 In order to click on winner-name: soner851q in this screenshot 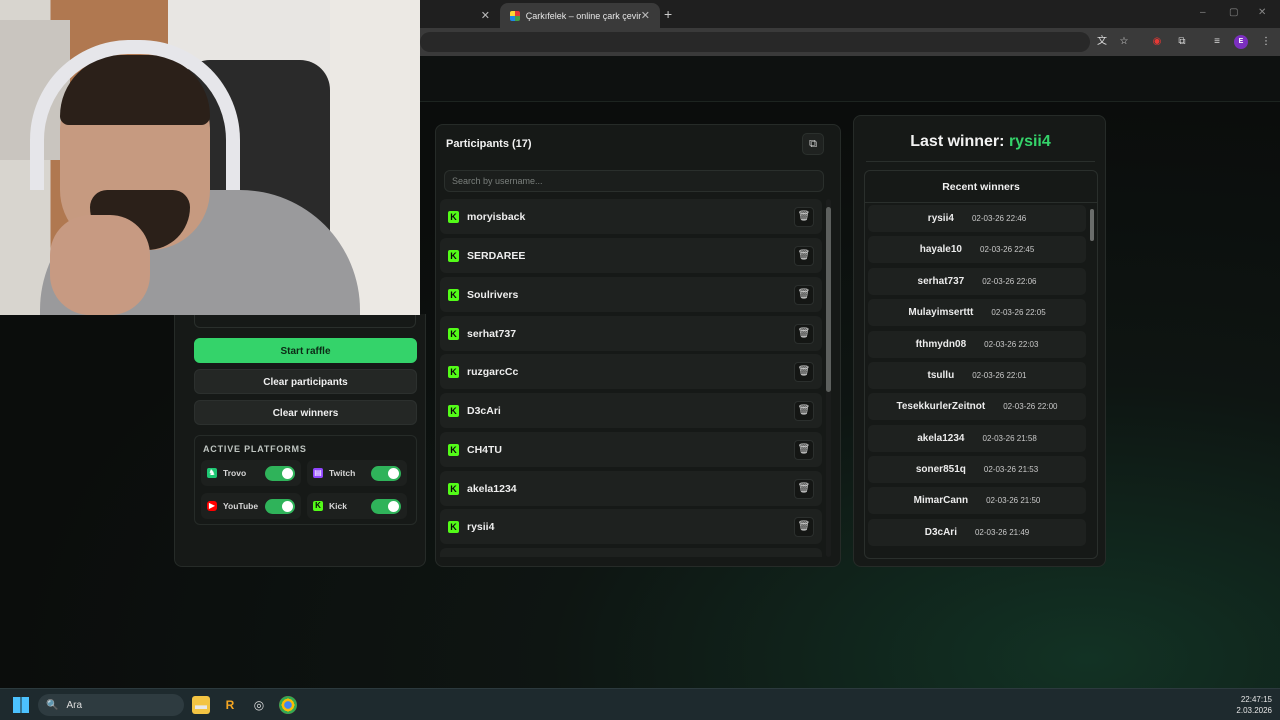, I will do `click(940, 469)`.